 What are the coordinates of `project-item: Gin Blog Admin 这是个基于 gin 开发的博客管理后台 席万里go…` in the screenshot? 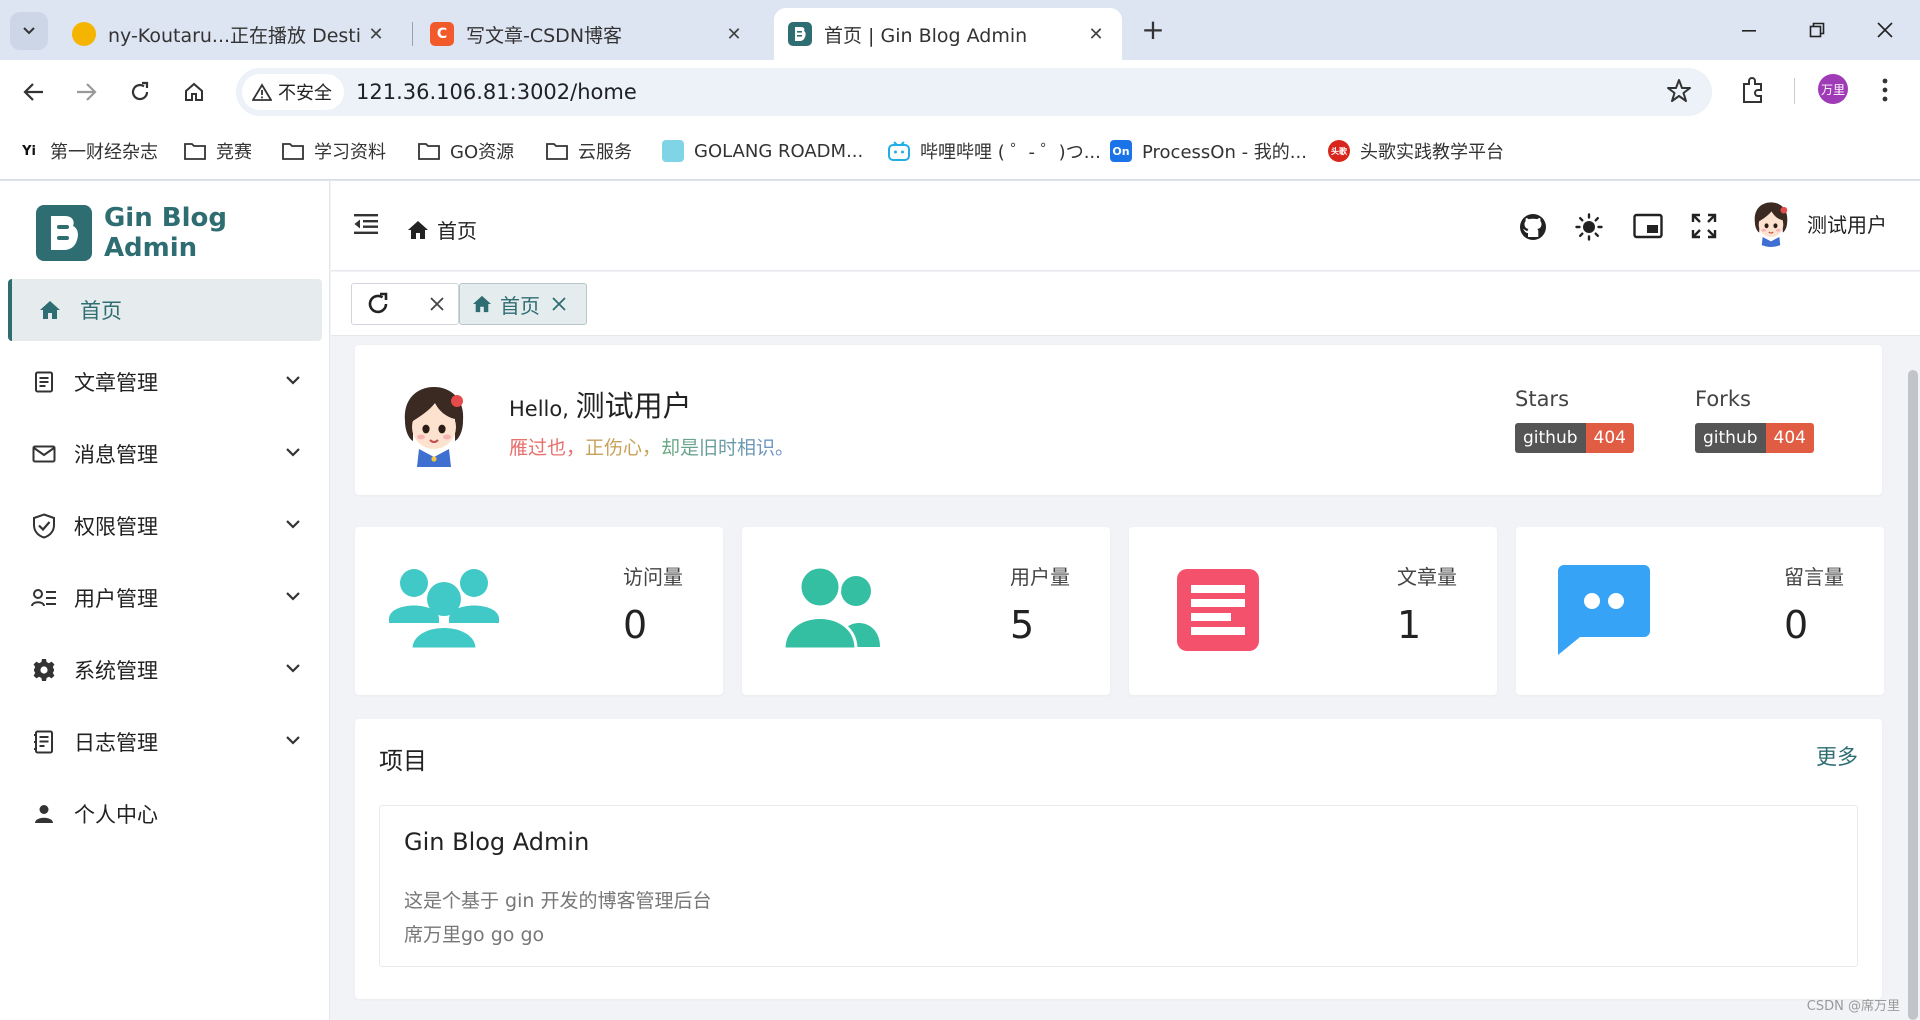 It's located at (1118, 886).